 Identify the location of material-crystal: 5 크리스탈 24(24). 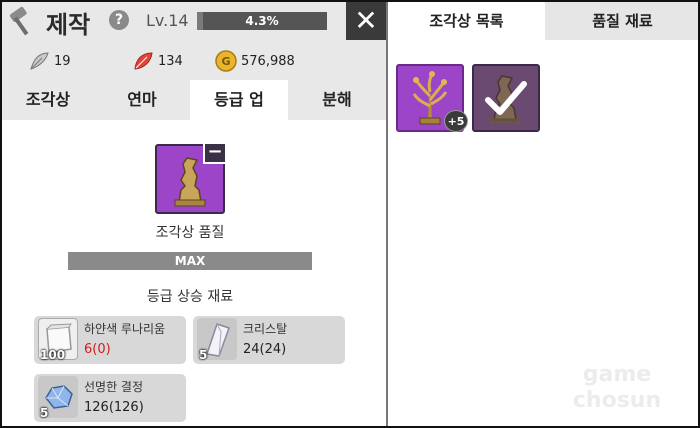
(269, 340).